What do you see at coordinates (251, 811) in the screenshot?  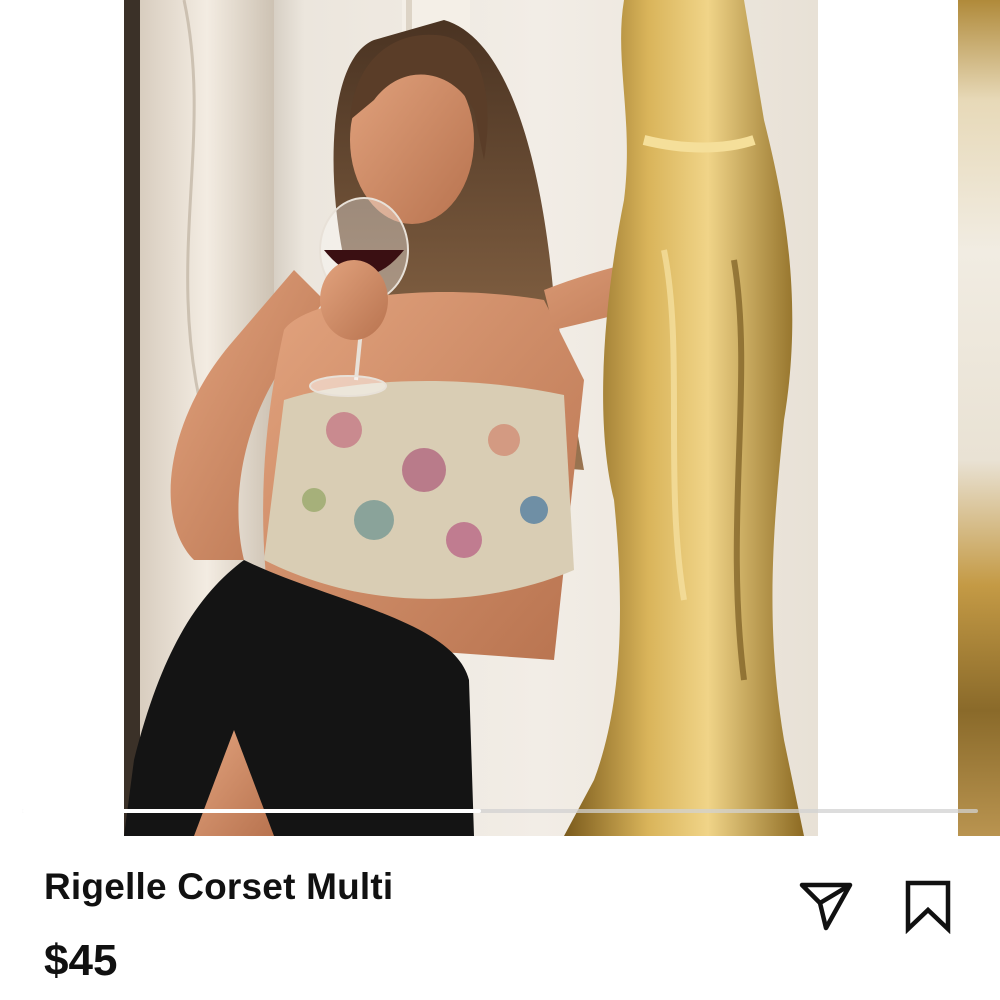 I see `carousel-scrub-progress` at bounding box center [251, 811].